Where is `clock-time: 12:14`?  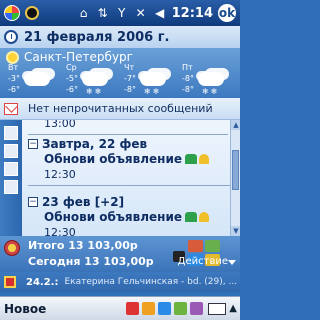
clock-time: 12:14 is located at coordinates (192, 13).